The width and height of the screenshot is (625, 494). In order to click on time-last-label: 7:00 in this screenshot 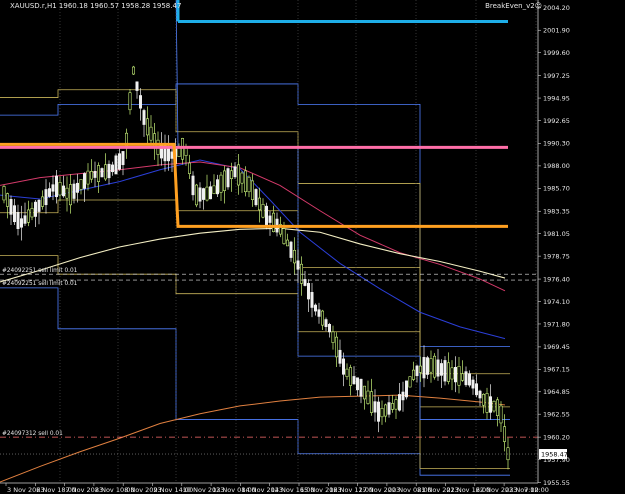, I will do `click(531, 490)`.